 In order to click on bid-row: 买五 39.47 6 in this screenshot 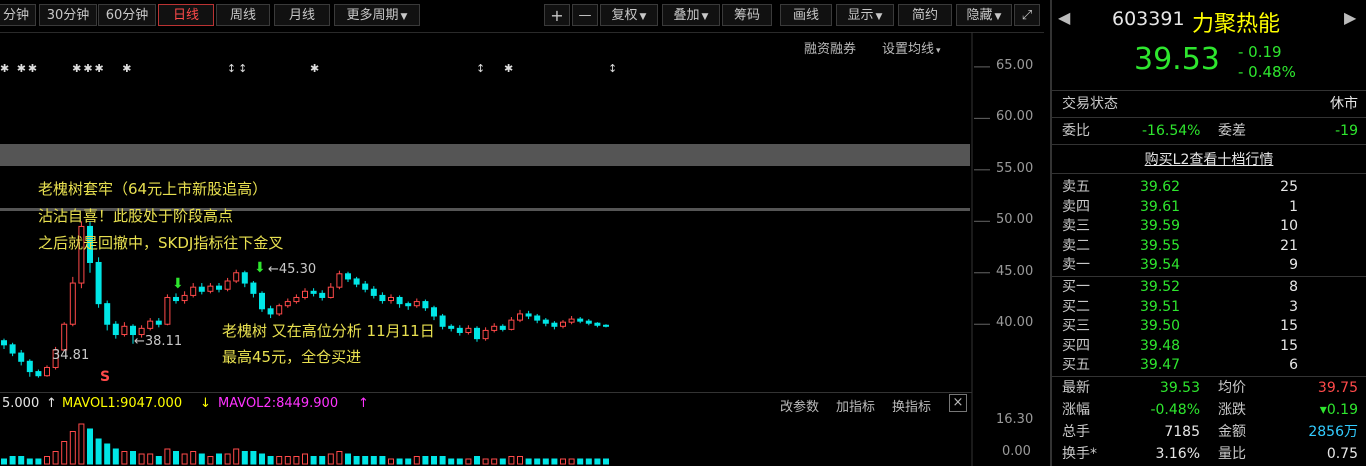, I will do `click(1209, 365)`.